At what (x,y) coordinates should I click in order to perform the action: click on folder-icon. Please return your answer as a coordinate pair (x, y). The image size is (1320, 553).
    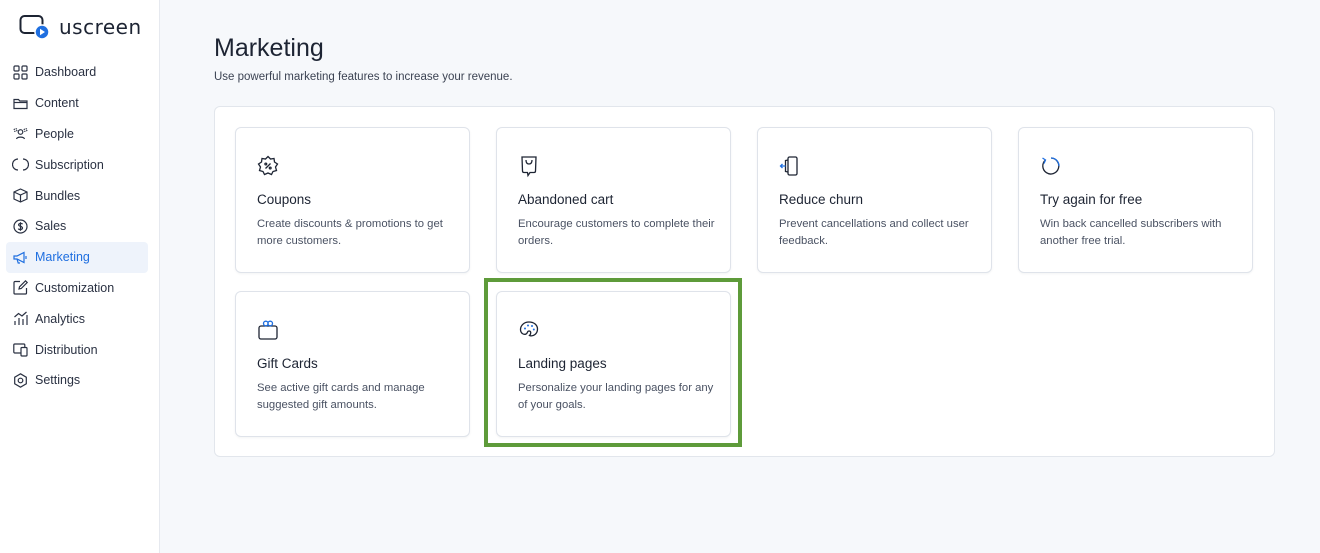
    Looking at the image, I should click on (20, 103).